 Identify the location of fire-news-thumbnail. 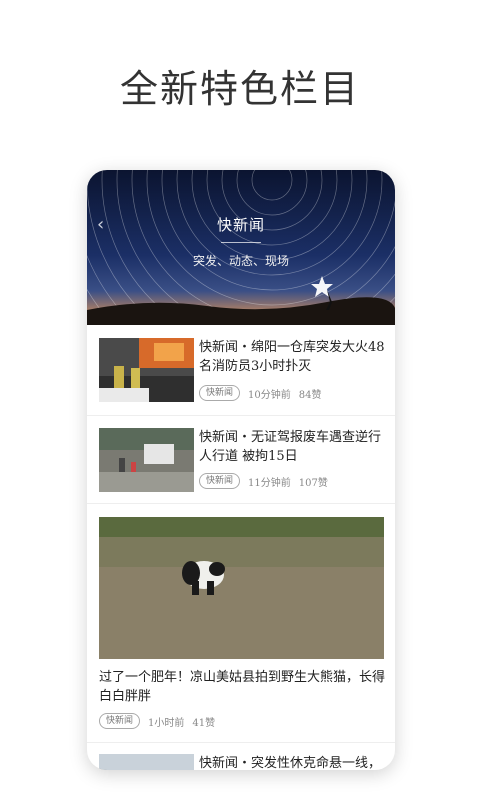
(146, 370).